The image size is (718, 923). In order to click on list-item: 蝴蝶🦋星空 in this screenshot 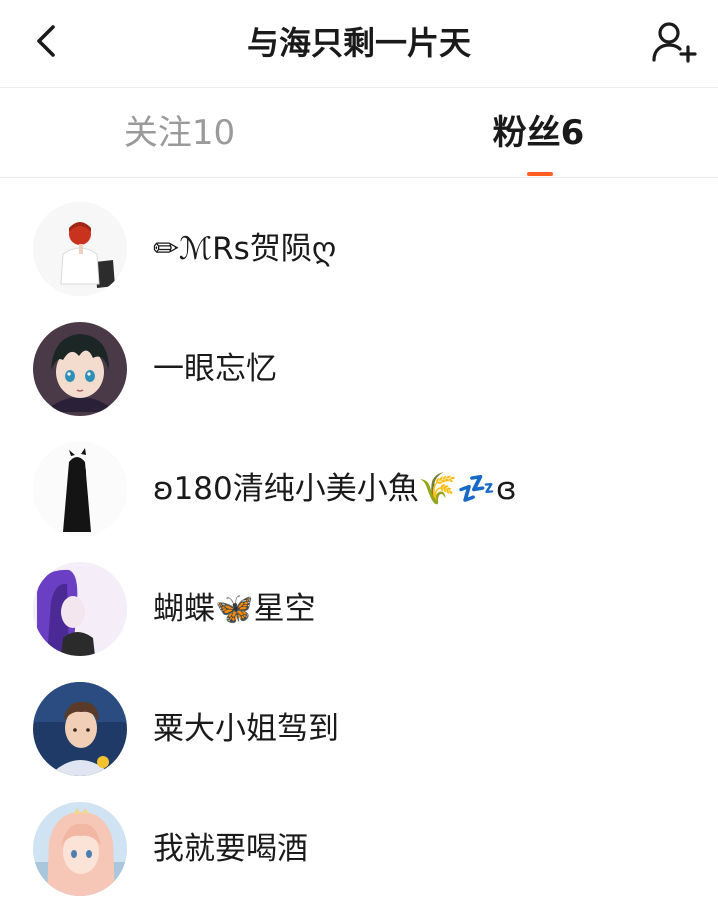, I will do `click(359, 609)`.